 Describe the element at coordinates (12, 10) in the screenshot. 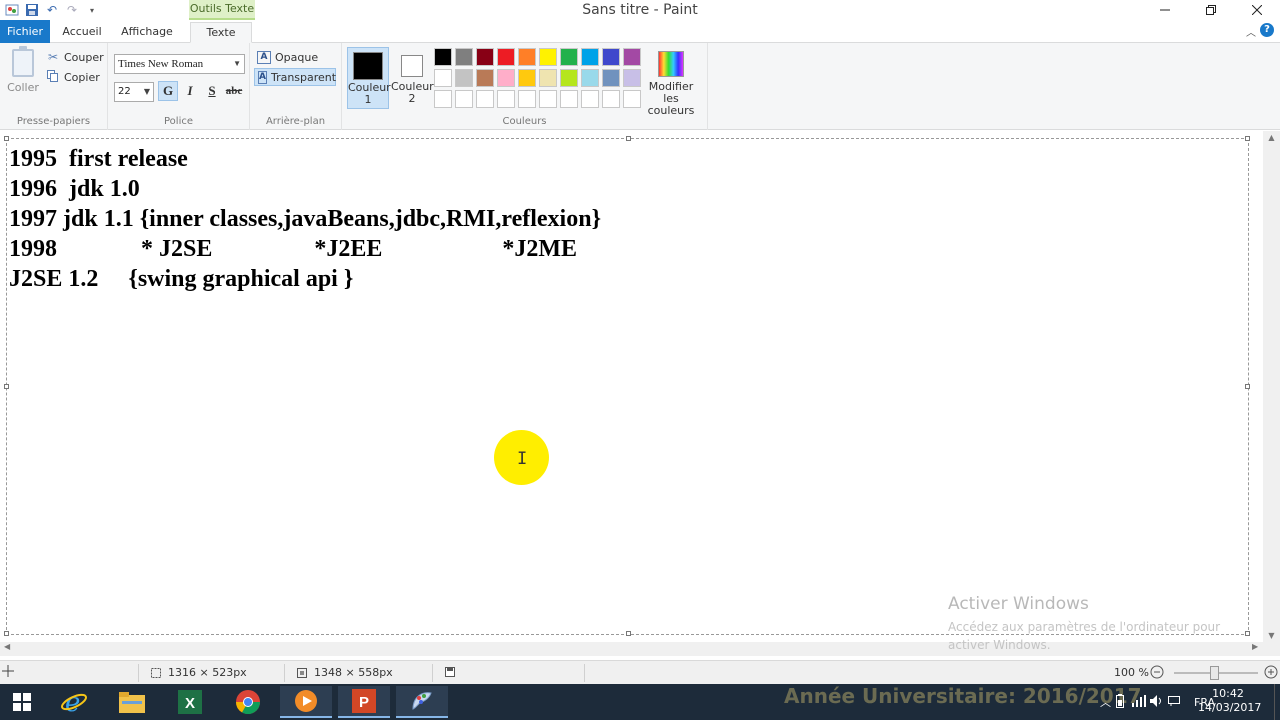

I see `paint-app-icon` at that location.